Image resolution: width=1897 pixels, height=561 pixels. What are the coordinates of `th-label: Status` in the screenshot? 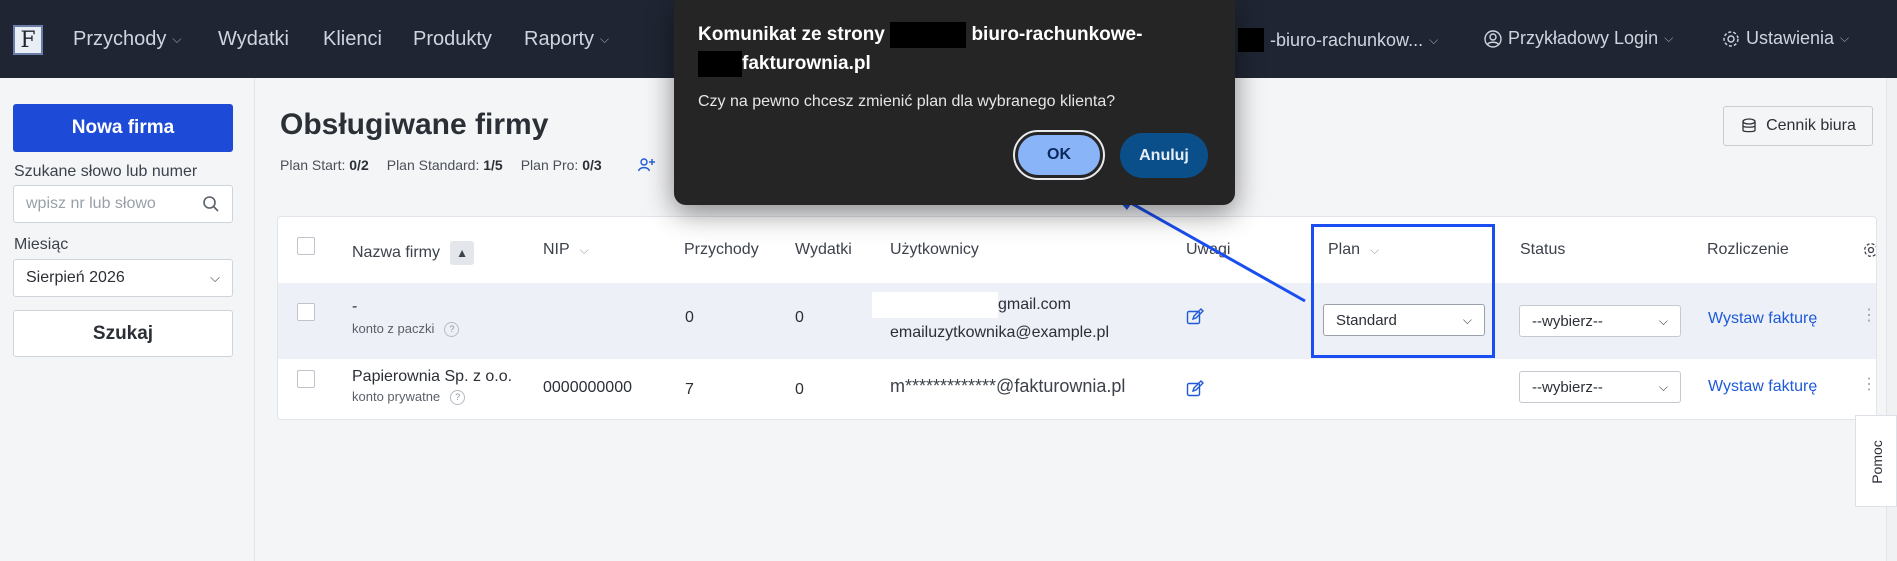 It's located at (1543, 249).